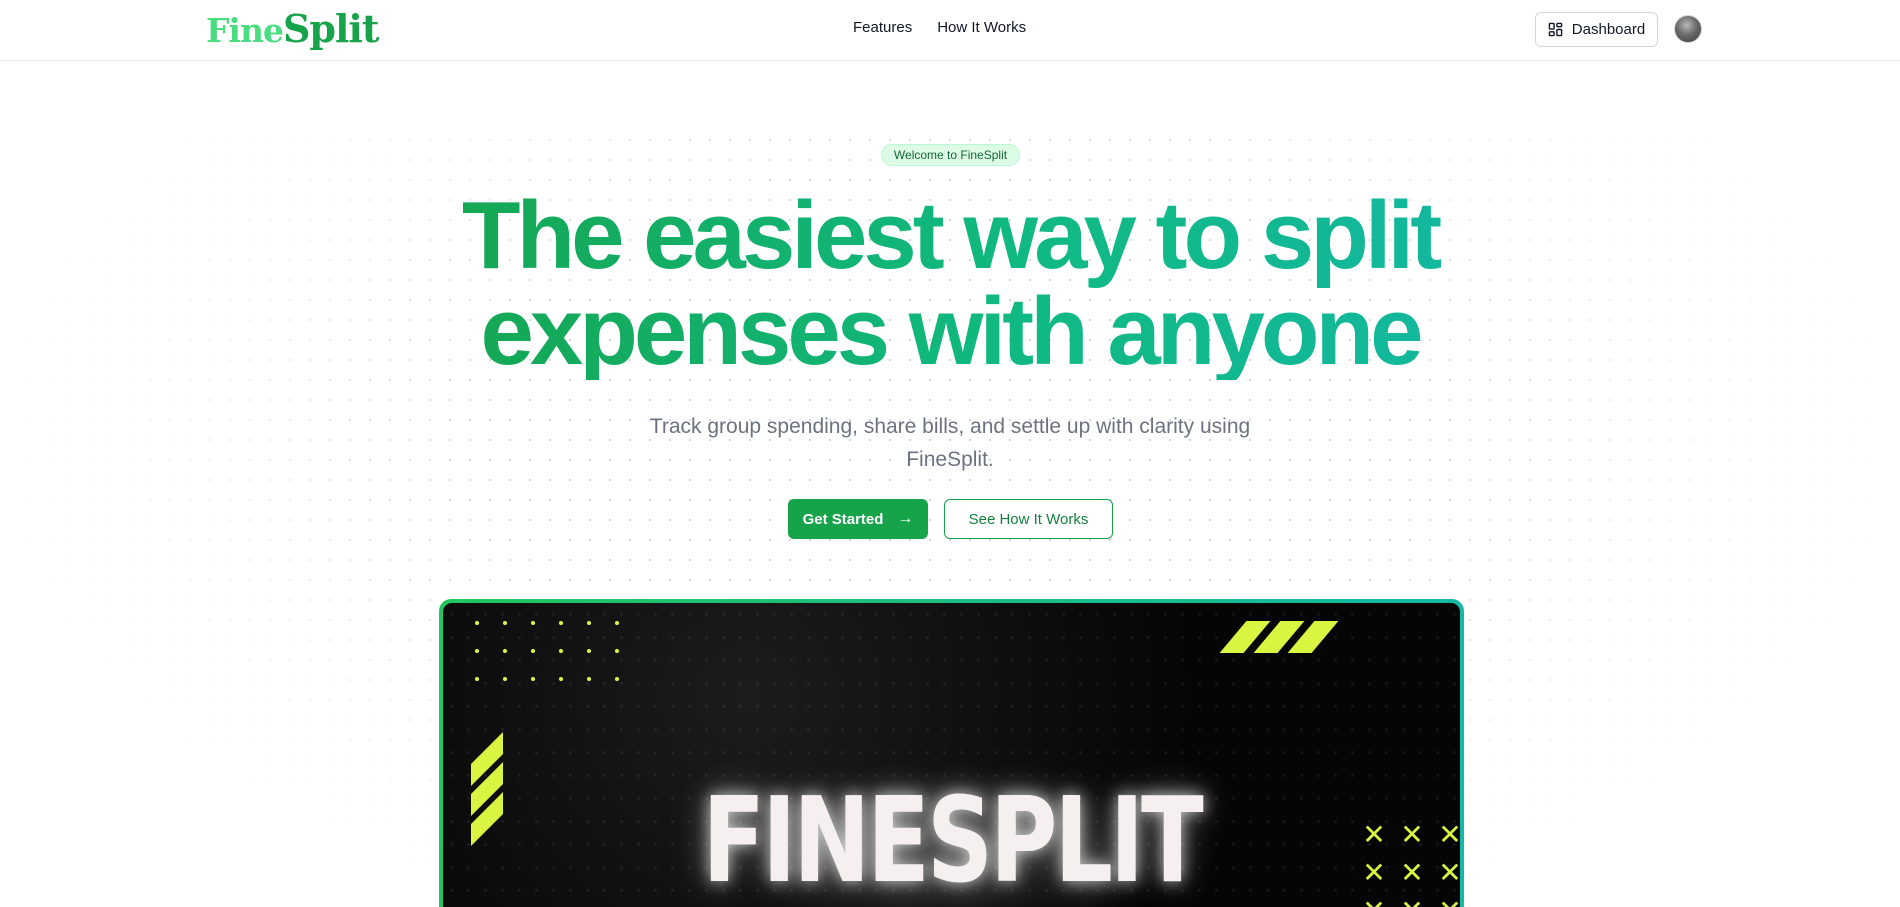 The image size is (1900, 907). What do you see at coordinates (1688, 29) in the screenshot?
I see `user-avatar` at bounding box center [1688, 29].